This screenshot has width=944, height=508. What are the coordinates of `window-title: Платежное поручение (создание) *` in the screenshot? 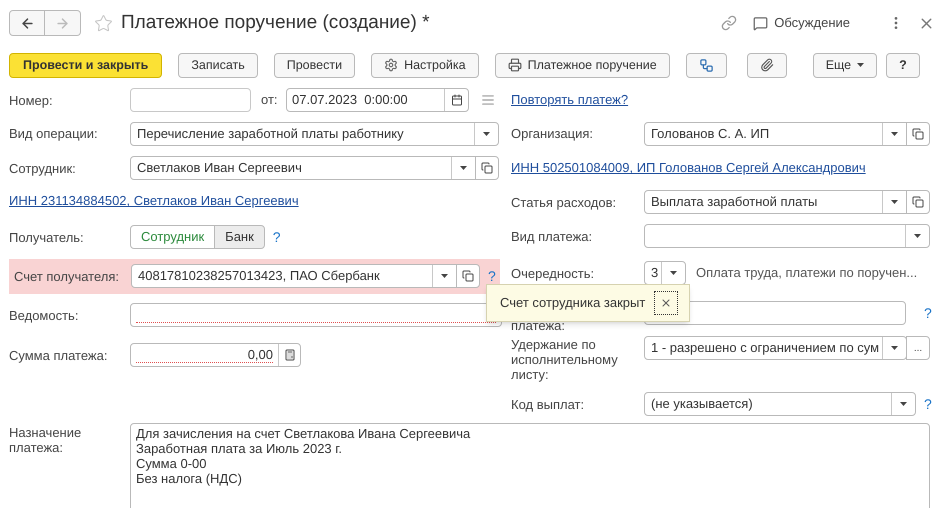 It's located at (275, 22).